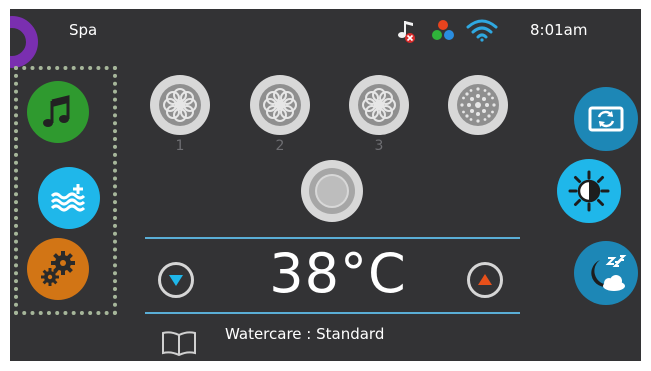 The height and width of the screenshot is (371, 651). Describe the element at coordinates (609, 273) in the screenshot. I see `sleep-moon-icon` at that location.